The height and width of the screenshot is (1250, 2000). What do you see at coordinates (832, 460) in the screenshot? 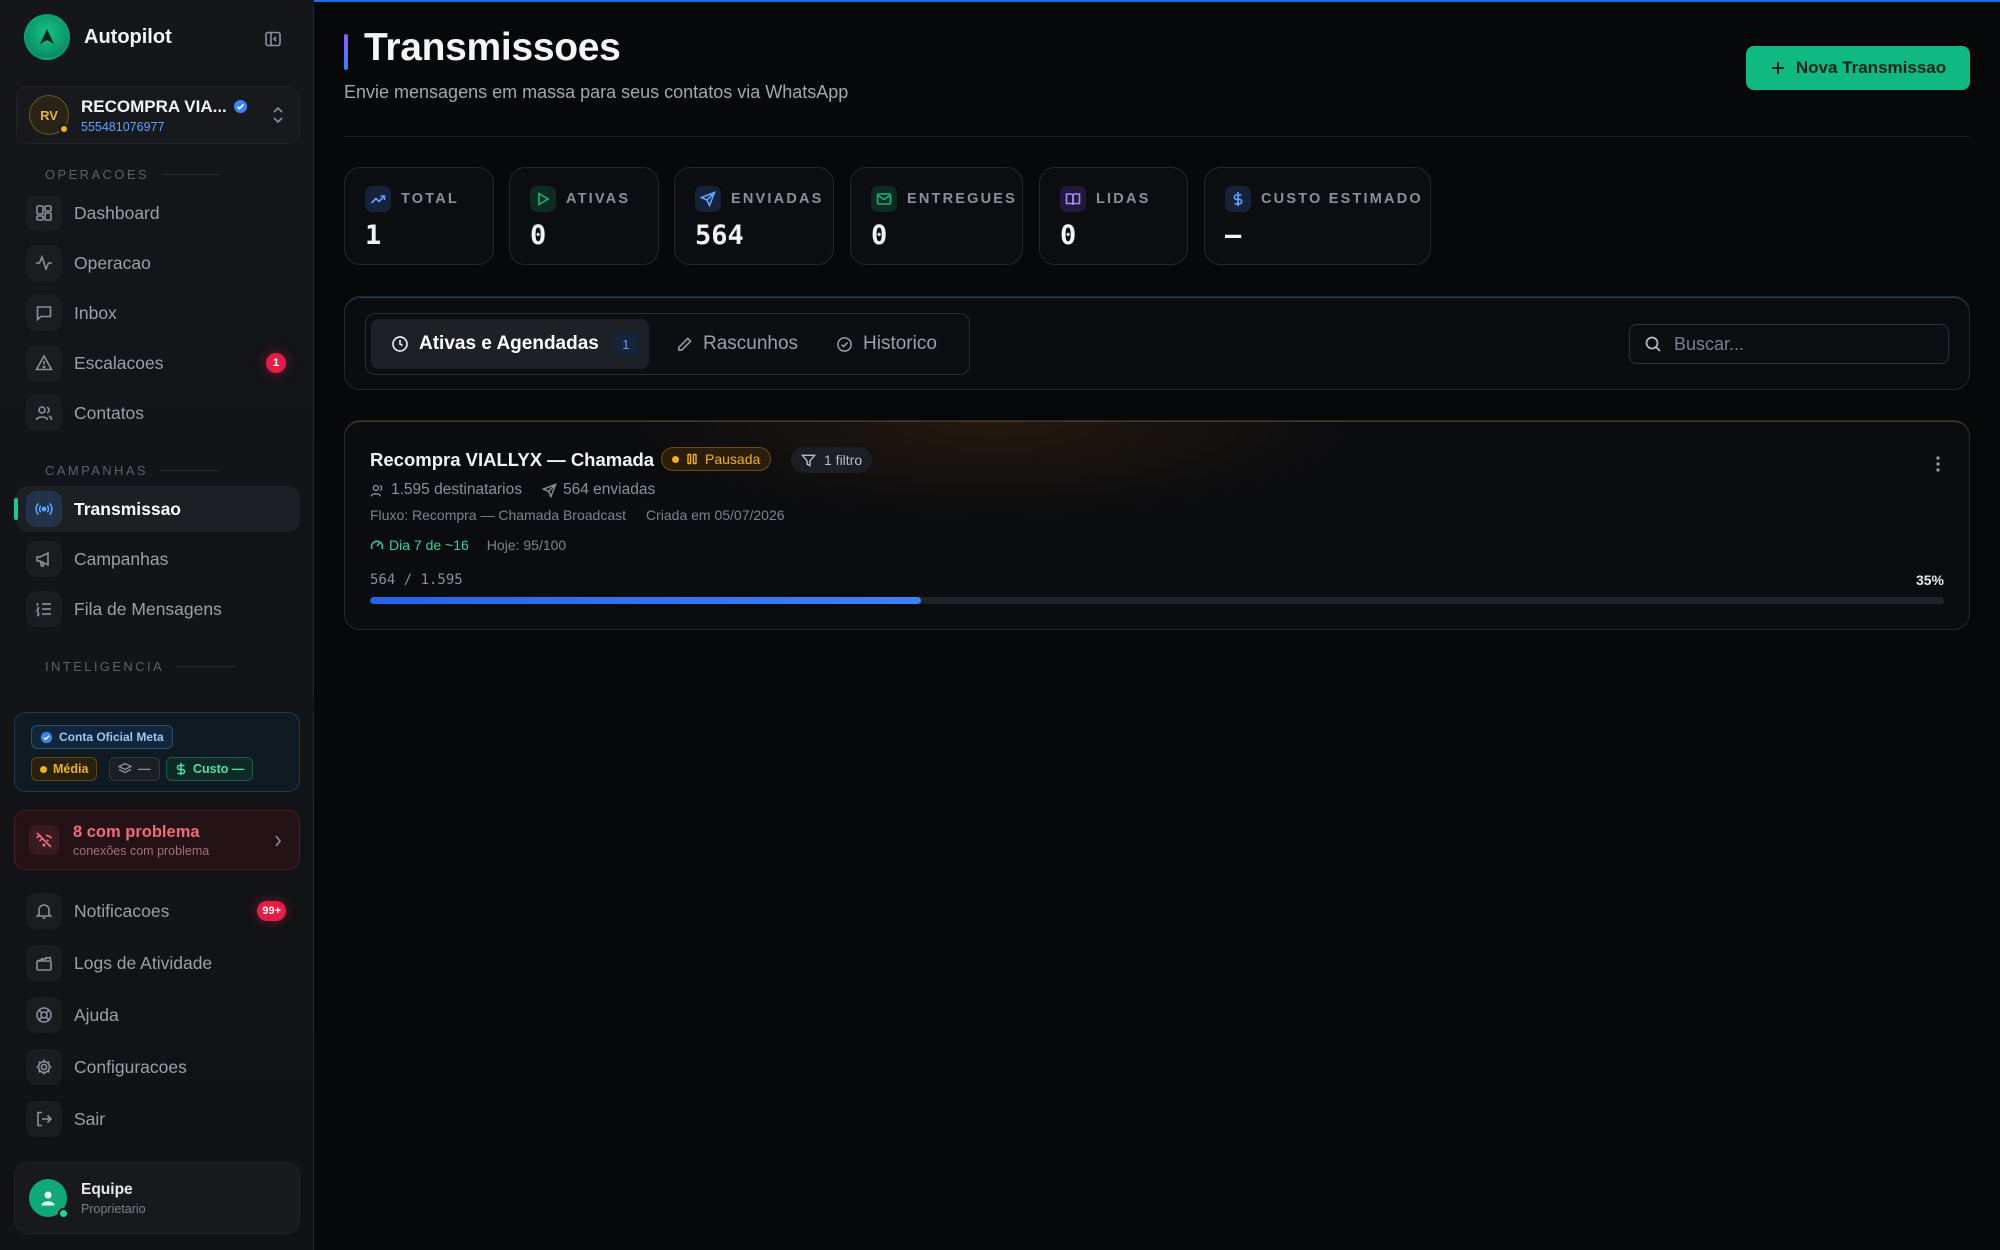
I see `filter-badge: 1 filtro` at bounding box center [832, 460].